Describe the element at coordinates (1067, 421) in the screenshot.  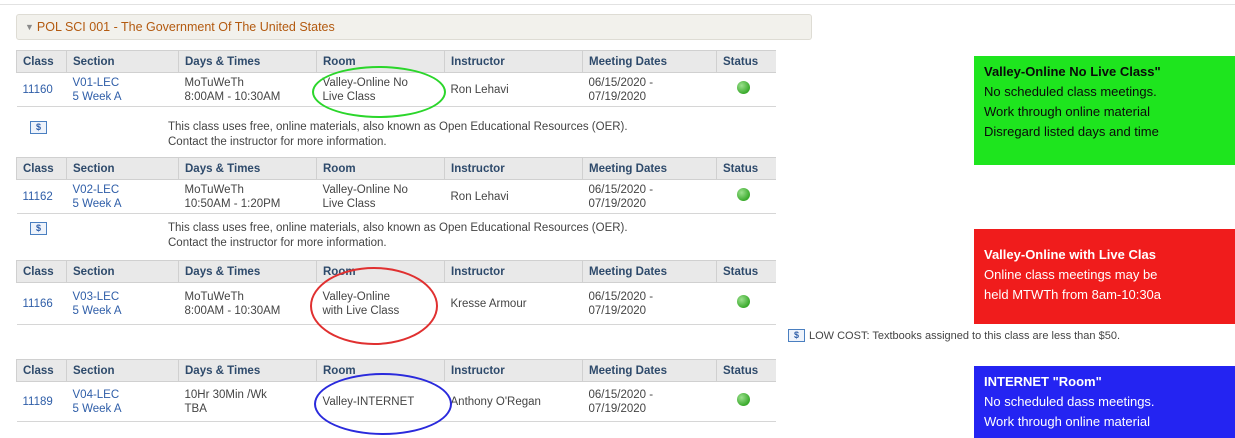
I see `callout-blue-line-2: Work through online material` at that location.